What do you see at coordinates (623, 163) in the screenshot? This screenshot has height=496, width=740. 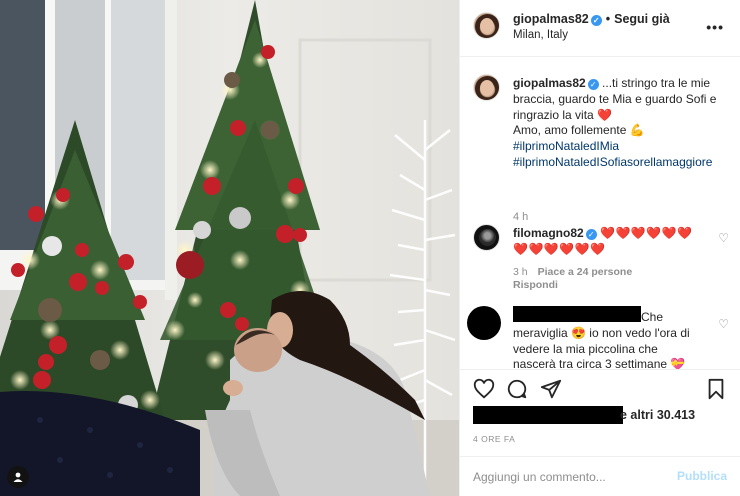 I see `hashtag-link: #ilprimoNataledISofiasorellamaggiore` at bounding box center [623, 163].